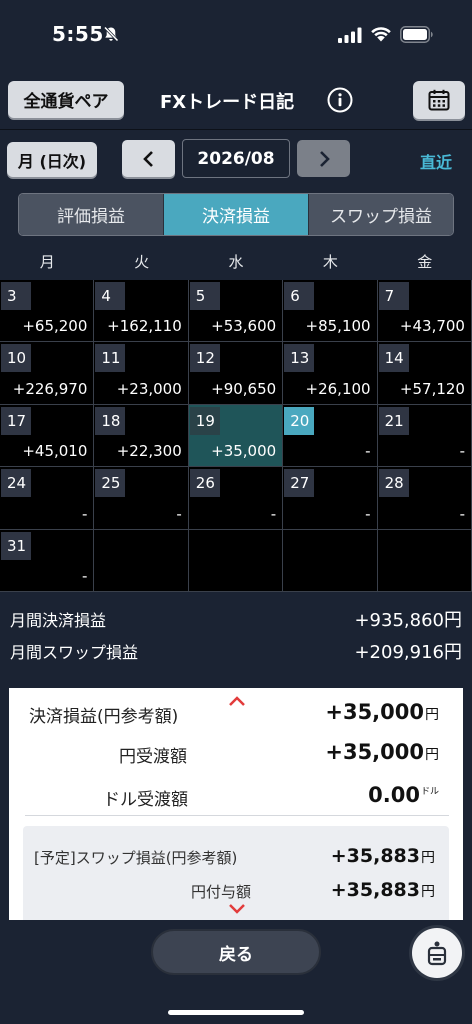 The width and height of the screenshot is (472, 1024). I want to click on calendar-day-cell: 25 -, so click(141, 498).